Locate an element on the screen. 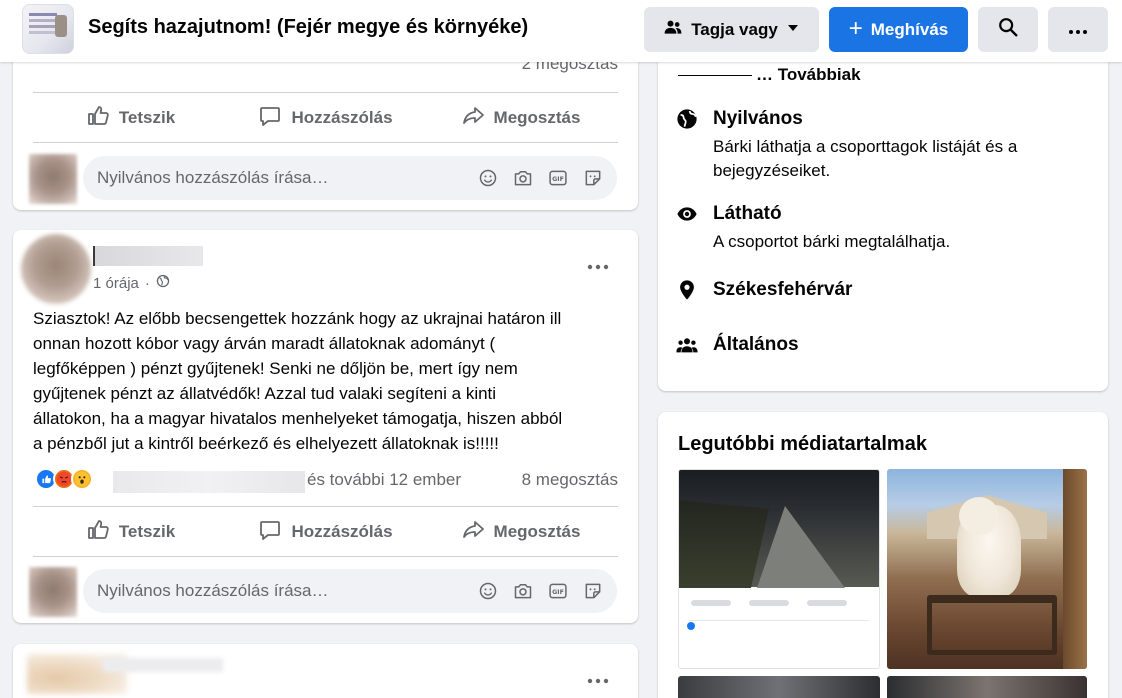 Image resolution: width=1122 pixels, height=698 pixels. info-title: Nyilvános is located at coordinates (758, 118).